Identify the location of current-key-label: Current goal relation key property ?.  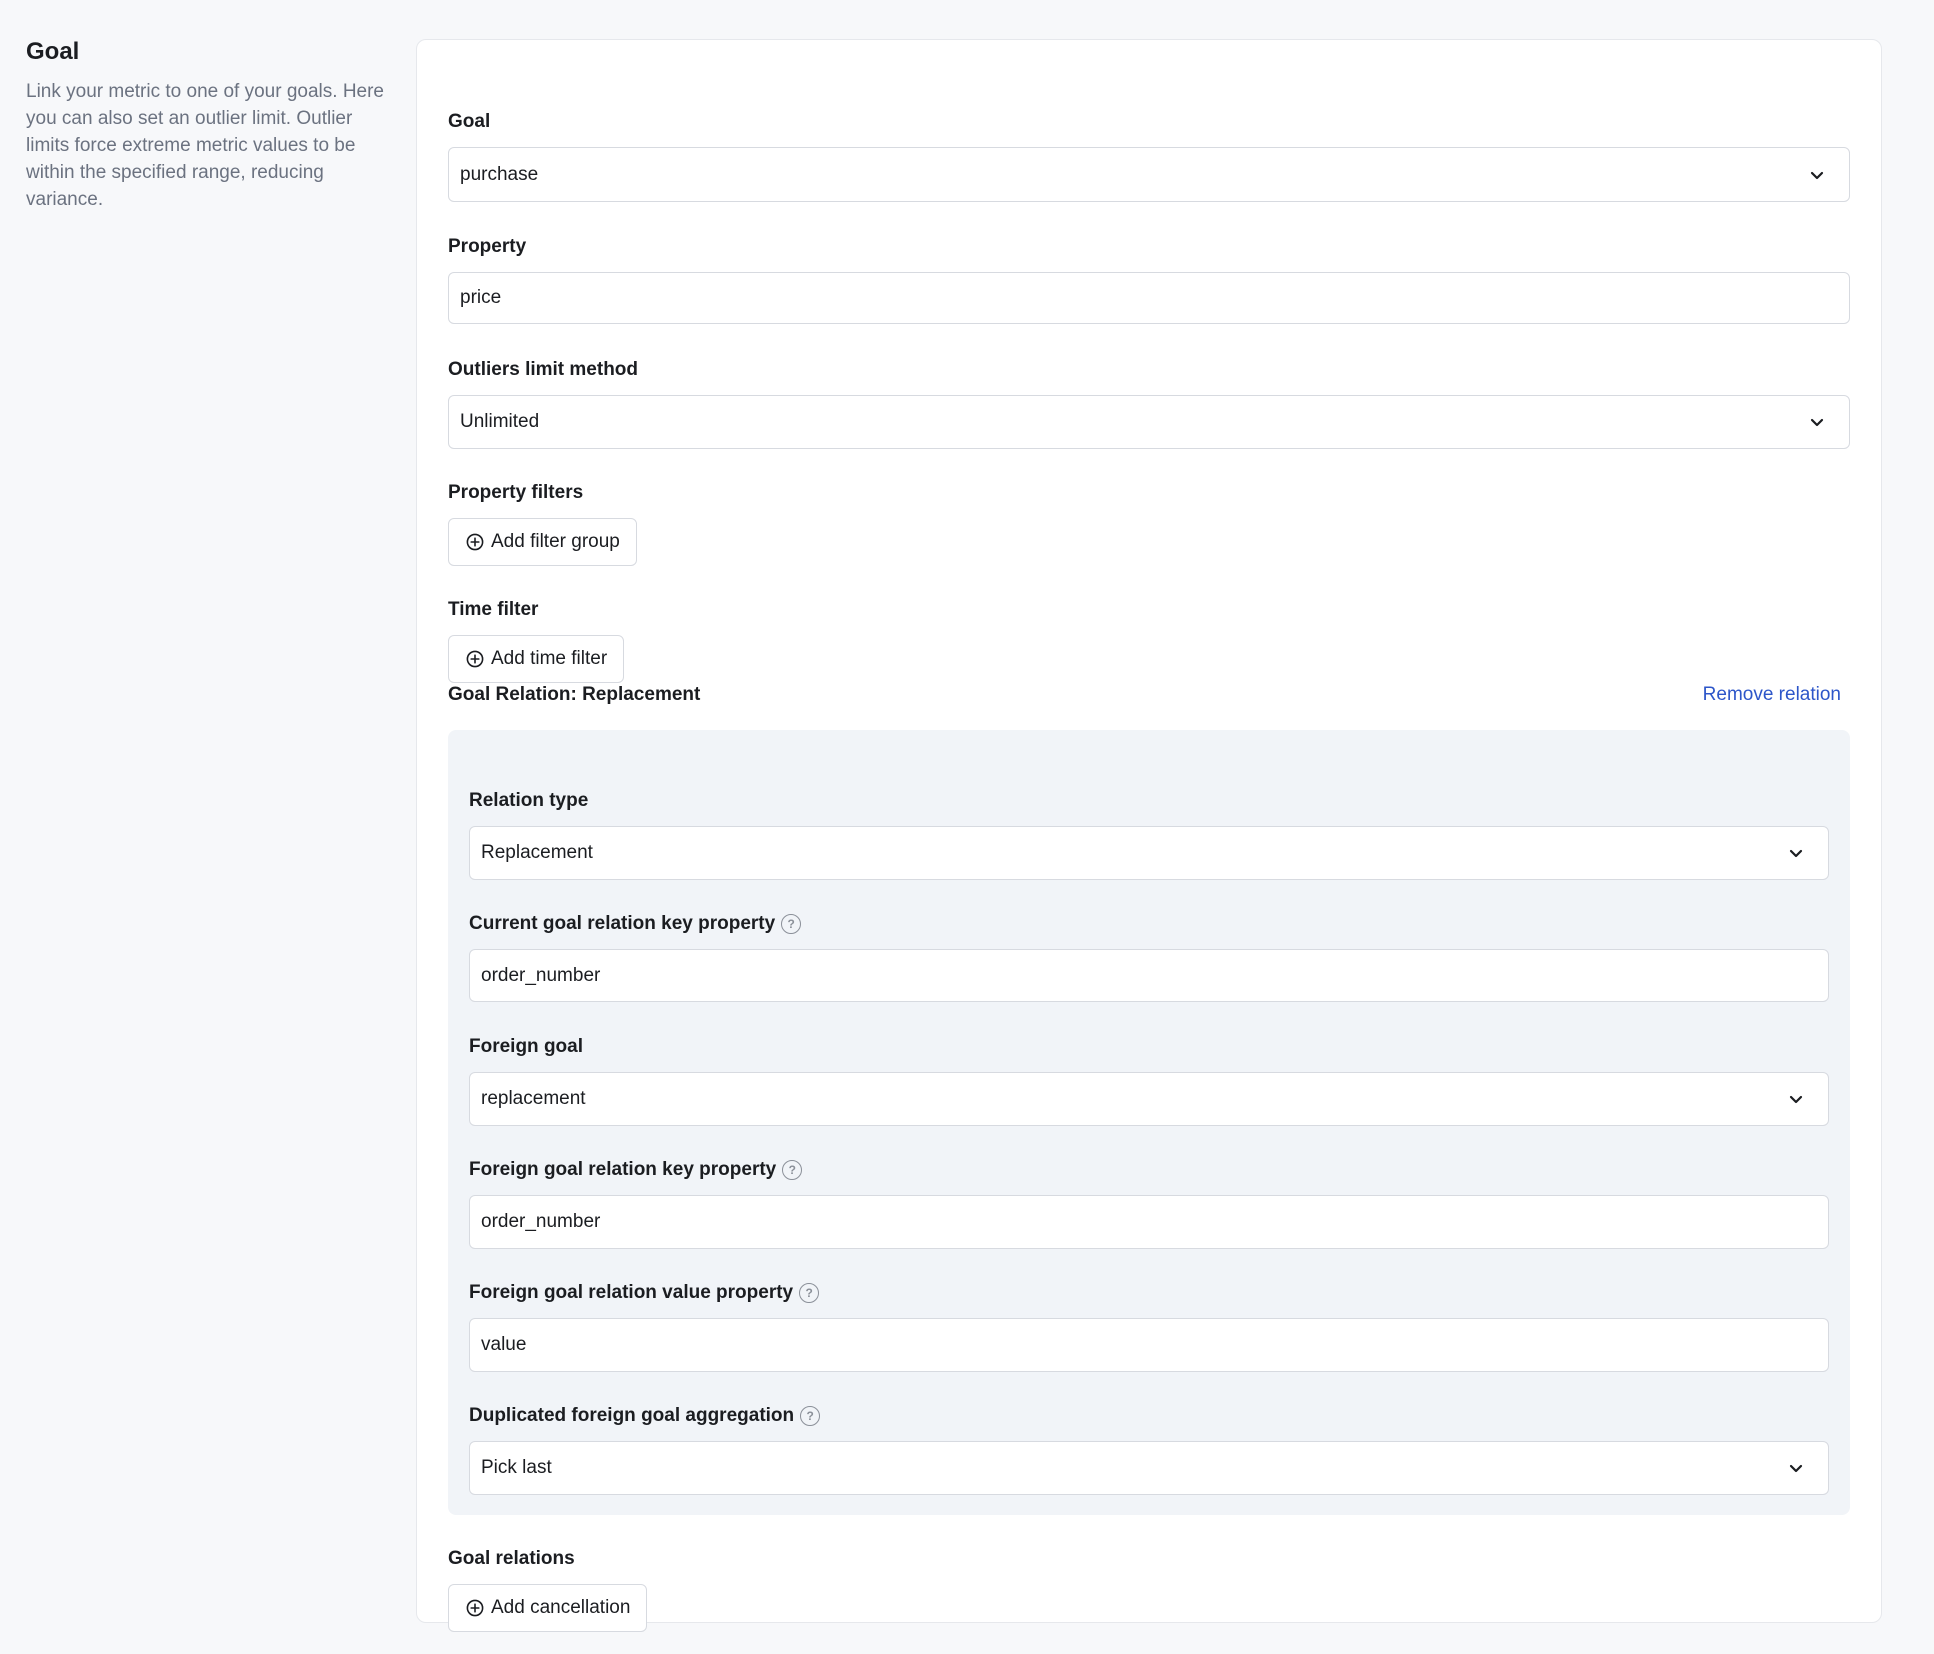
(635, 924).